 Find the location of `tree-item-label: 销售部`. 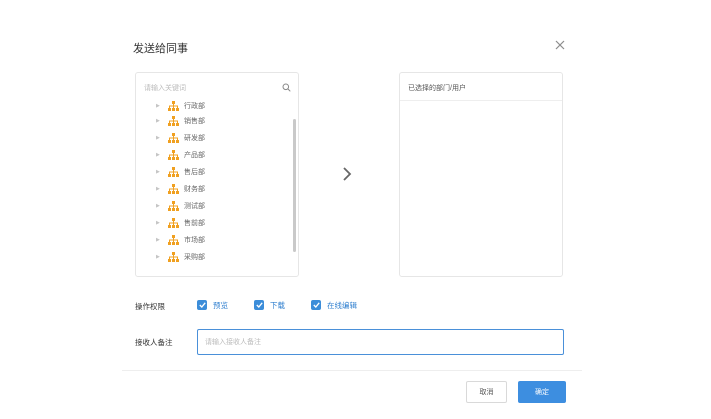

tree-item-label: 销售部 is located at coordinates (194, 121).